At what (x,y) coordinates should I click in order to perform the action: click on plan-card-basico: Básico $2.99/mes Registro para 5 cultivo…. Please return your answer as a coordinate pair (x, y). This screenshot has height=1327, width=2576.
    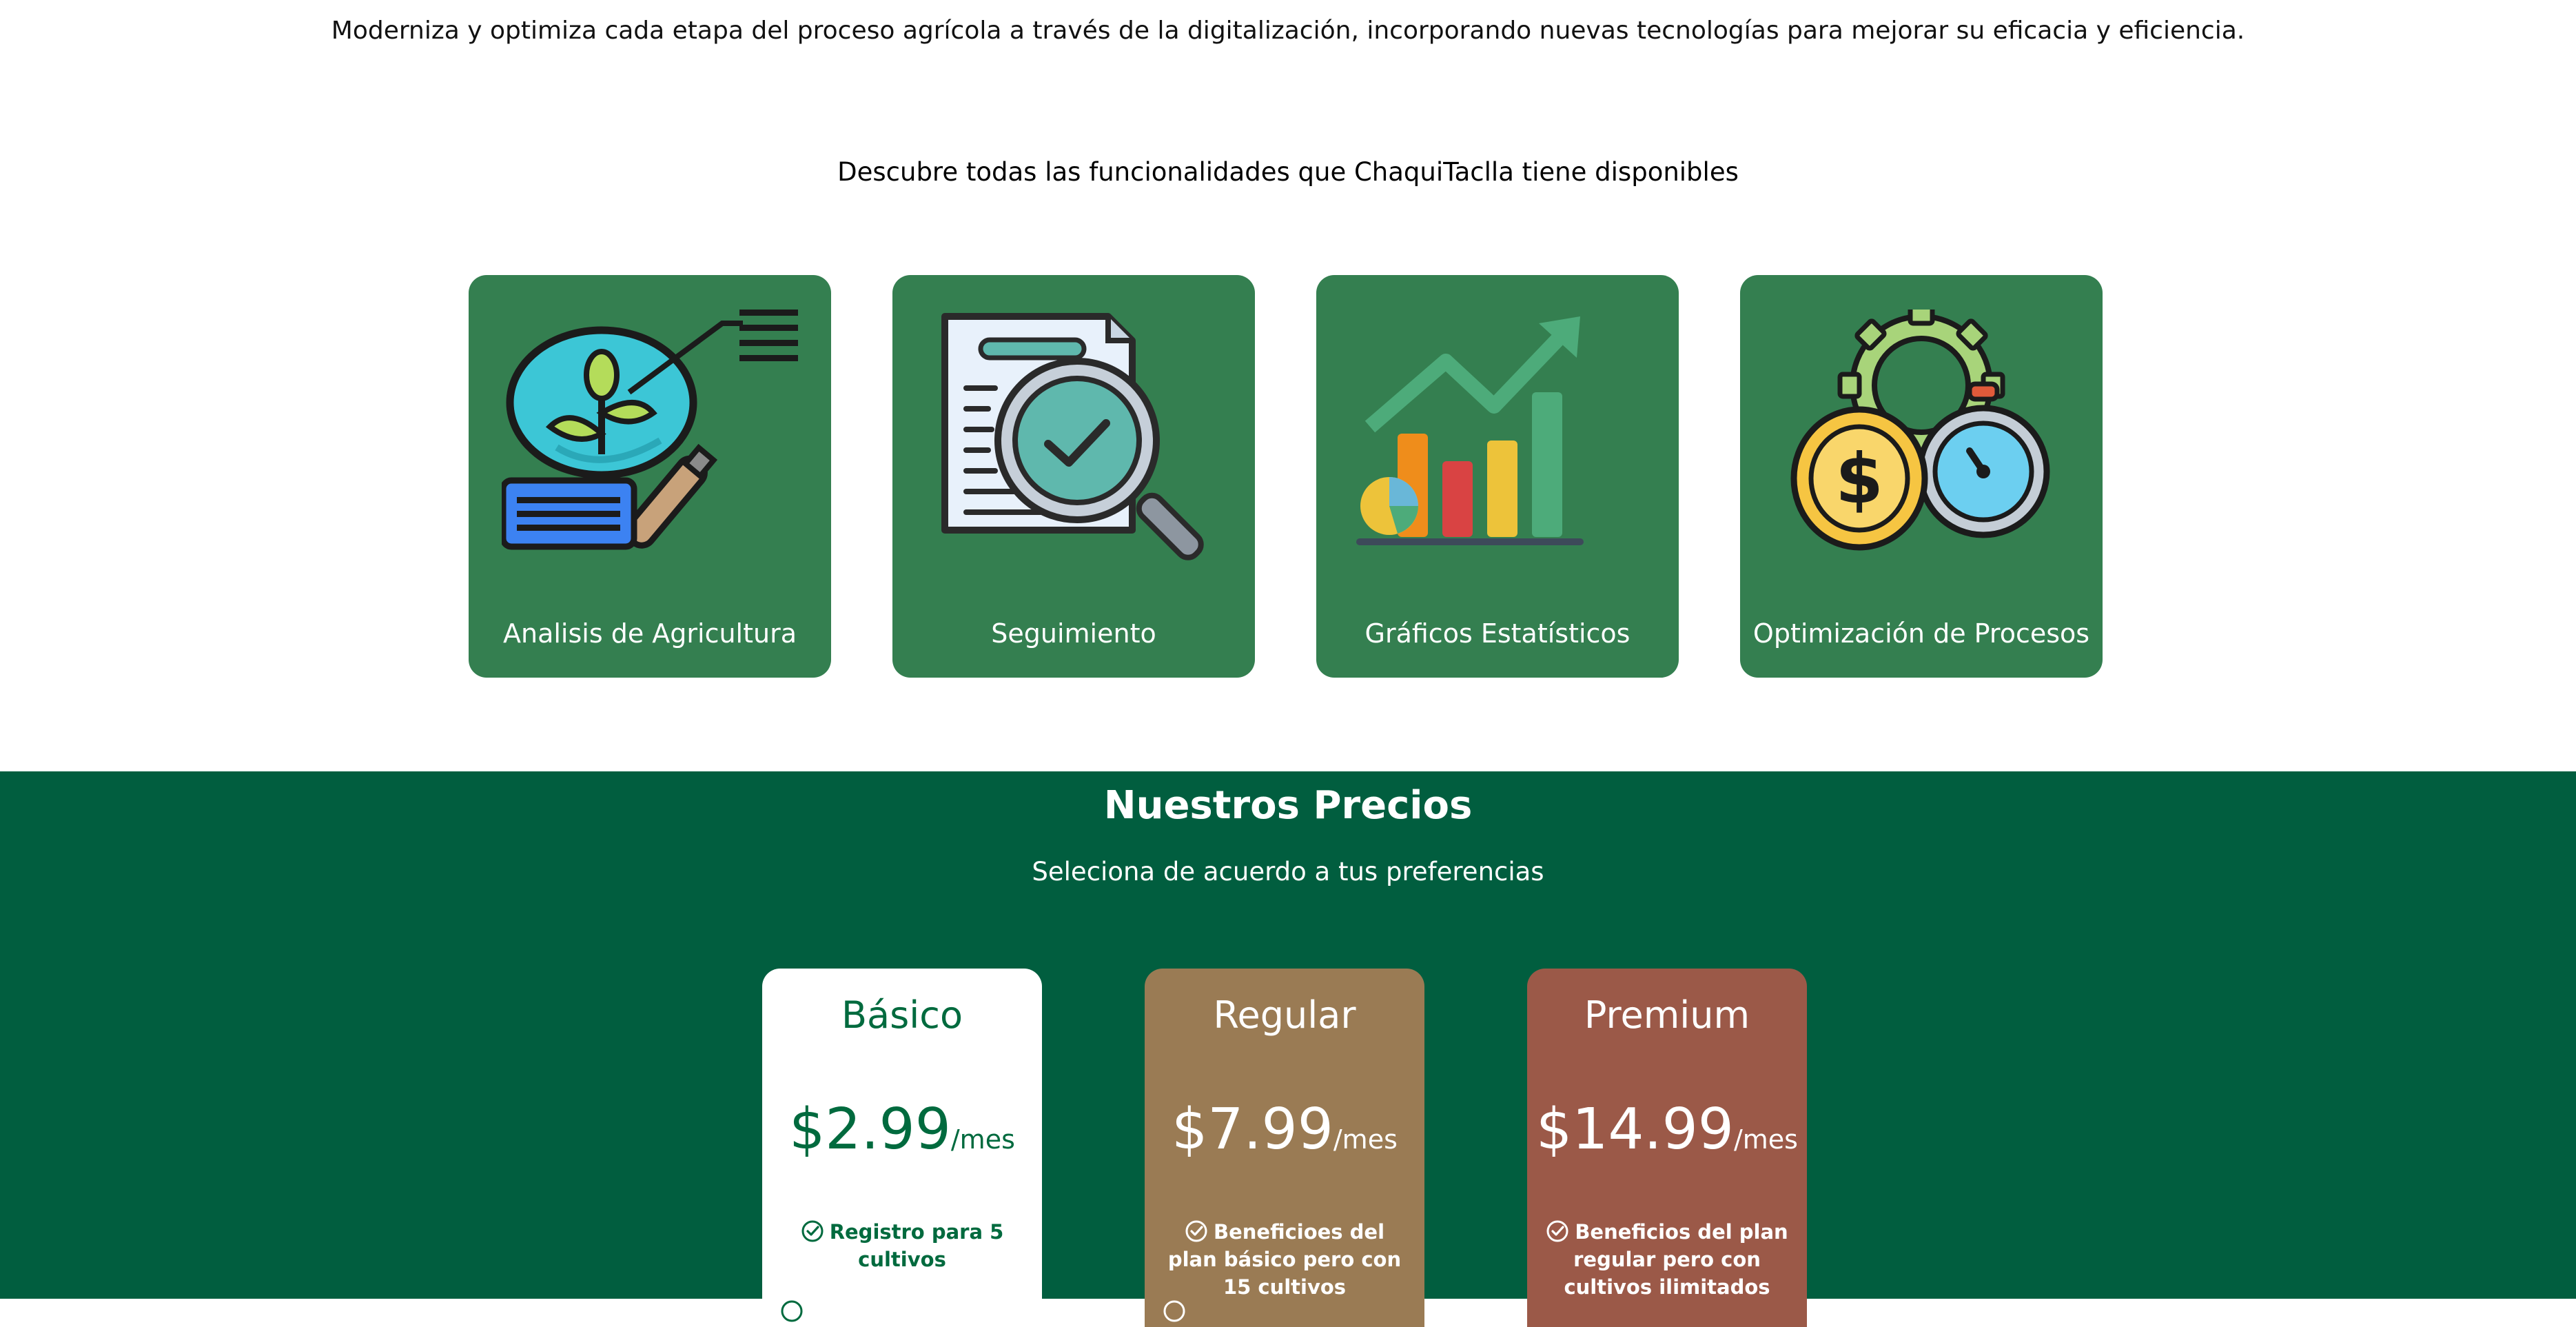
    Looking at the image, I should click on (902, 1148).